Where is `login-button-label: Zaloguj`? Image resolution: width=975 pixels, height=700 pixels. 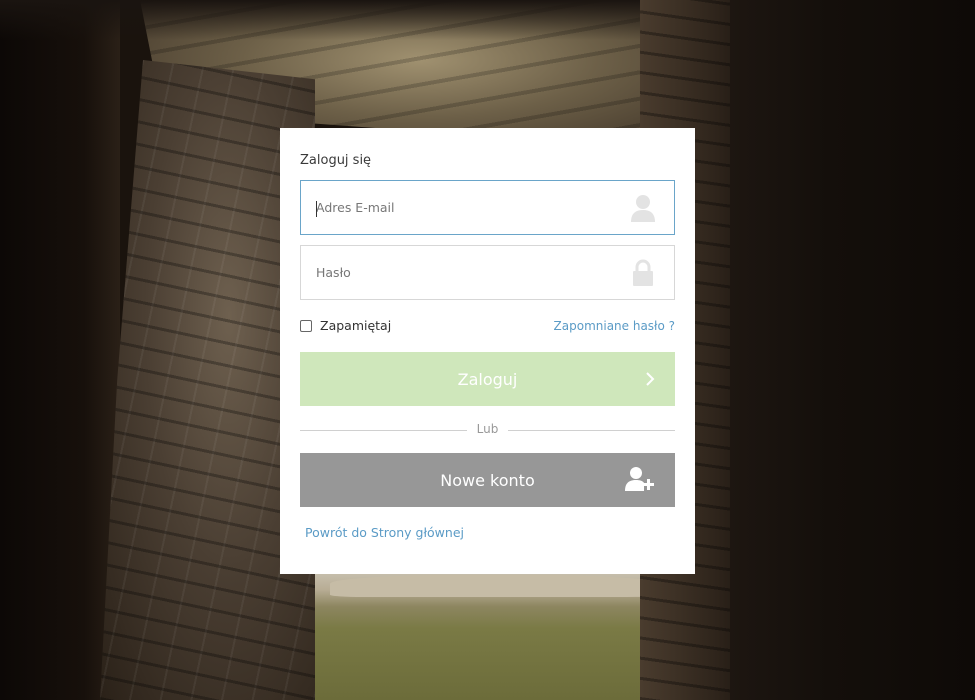
login-button-label: Zaloguj is located at coordinates (487, 379).